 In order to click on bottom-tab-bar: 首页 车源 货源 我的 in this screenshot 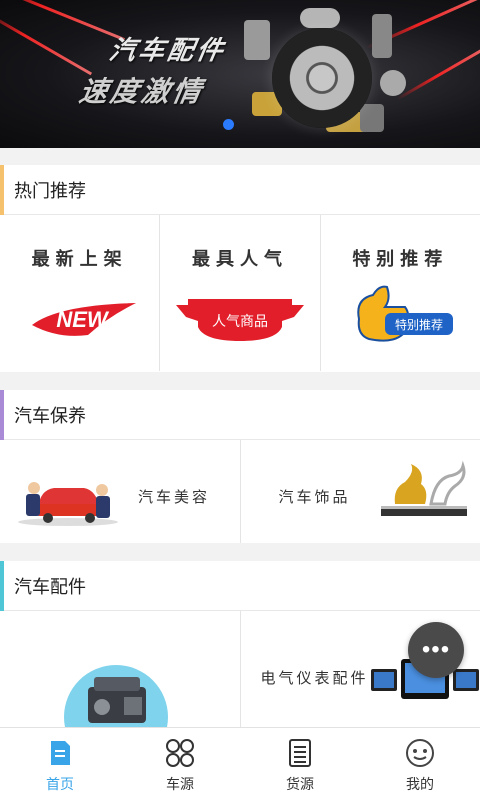, I will do `click(240, 763)`.